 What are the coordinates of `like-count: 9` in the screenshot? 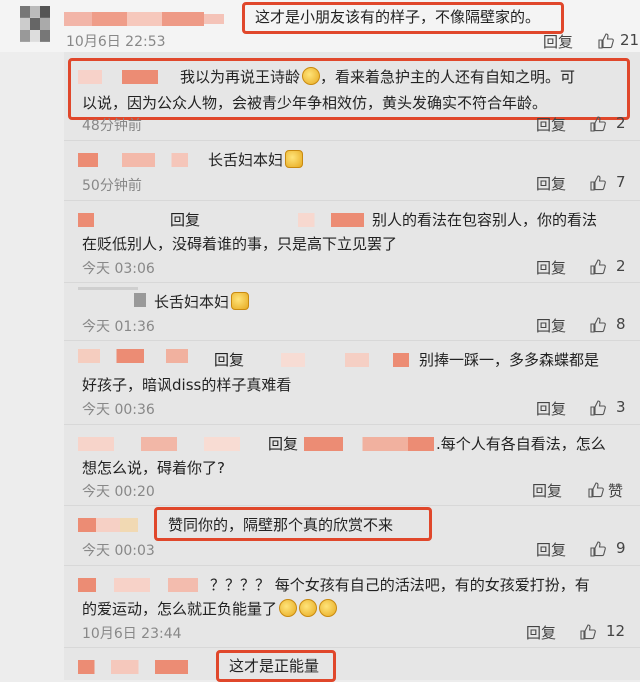 It's located at (621, 548).